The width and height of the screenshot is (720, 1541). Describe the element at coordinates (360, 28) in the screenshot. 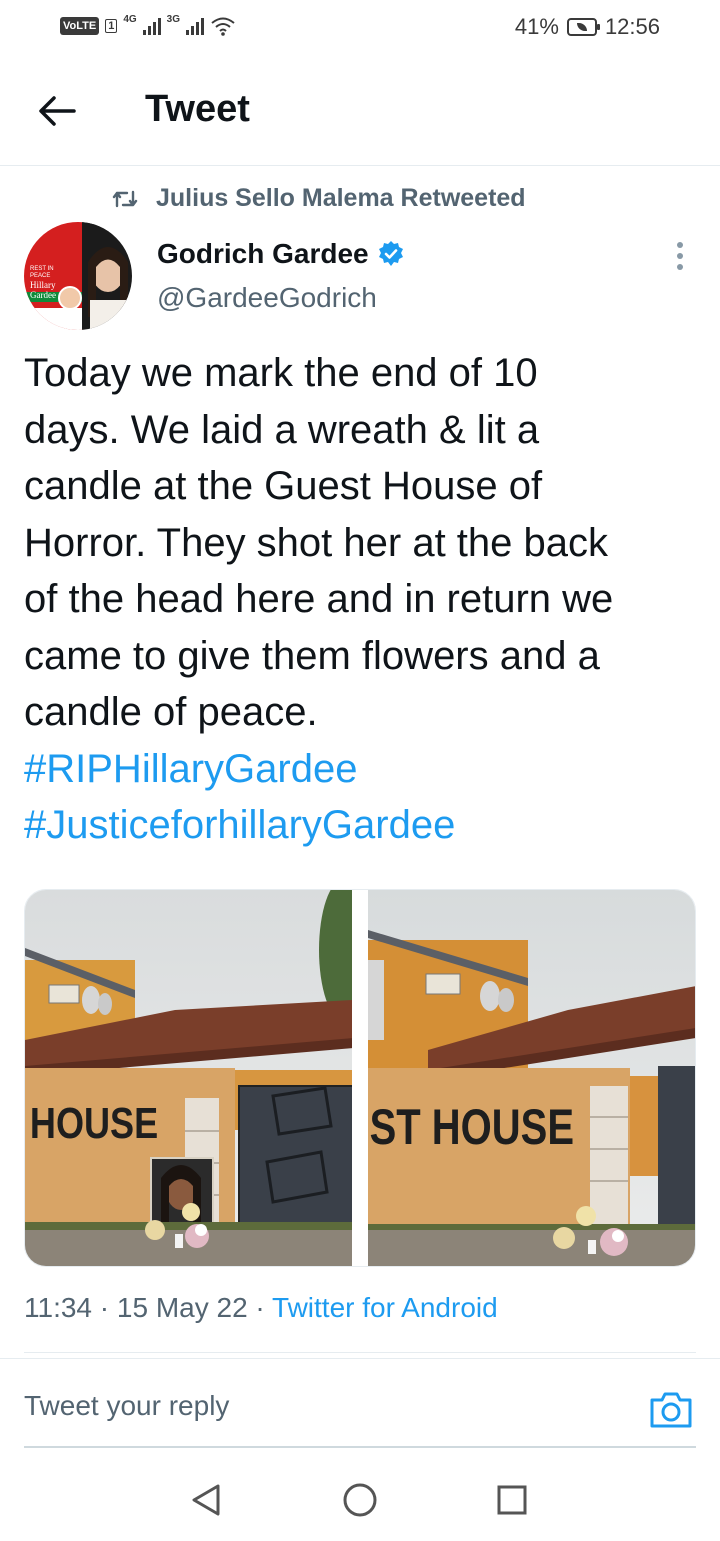

I see `status-bar: VoLTE 1 4G 3G 41% 12:56` at that location.